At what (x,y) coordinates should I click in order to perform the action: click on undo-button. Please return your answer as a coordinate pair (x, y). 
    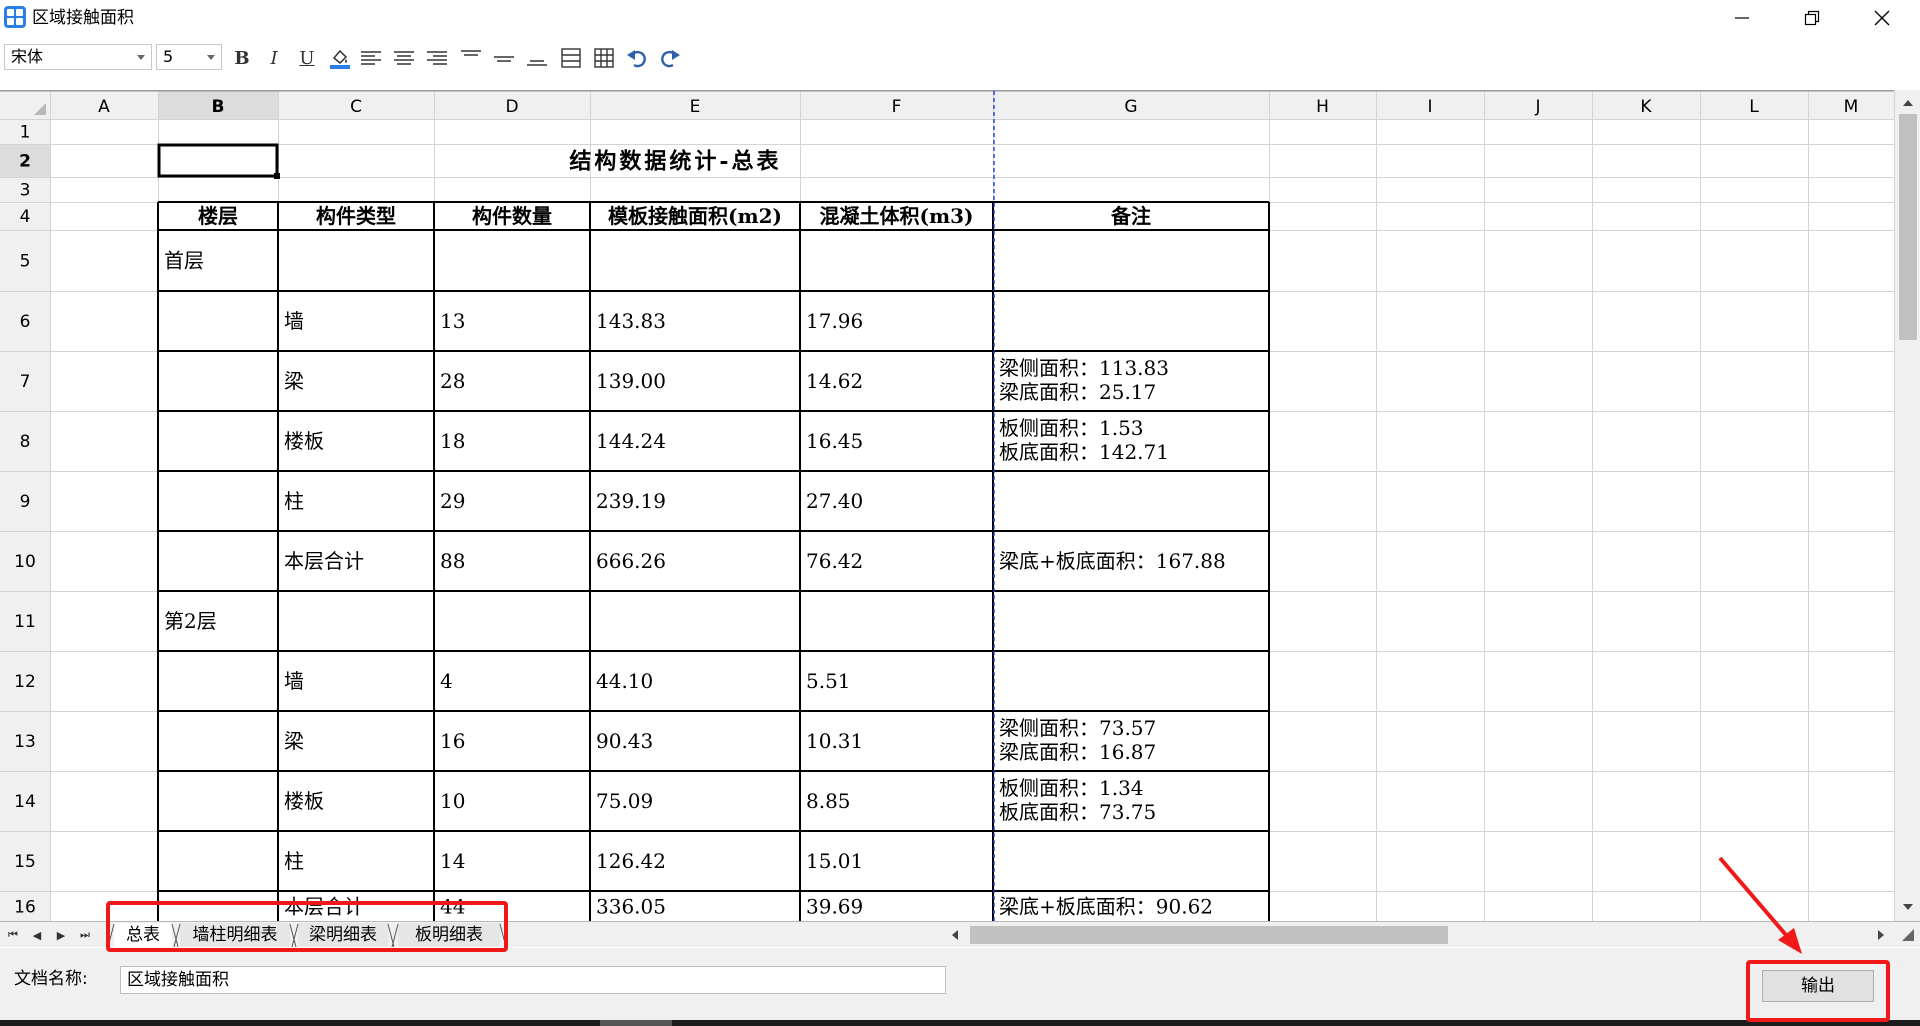
    Looking at the image, I should click on (637, 58).